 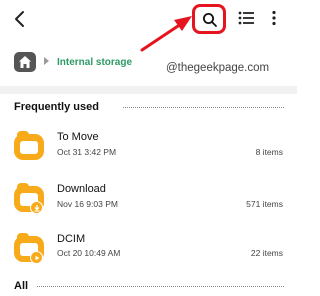 I want to click on folder-date: Nov 16 9:03 PM, so click(x=87, y=204).